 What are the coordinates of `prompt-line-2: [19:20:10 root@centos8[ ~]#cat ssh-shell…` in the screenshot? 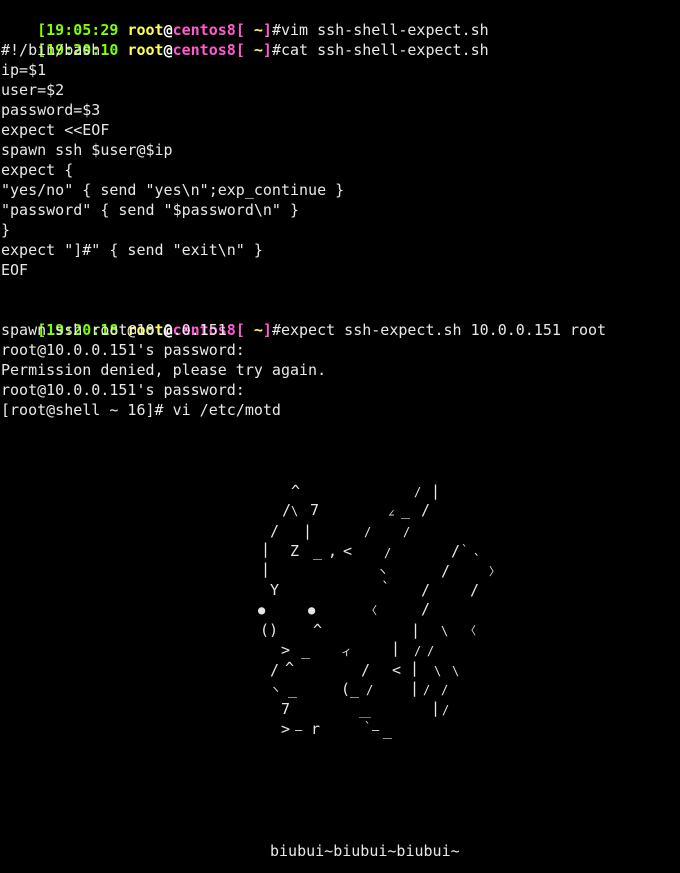 It's located at (245, 39).